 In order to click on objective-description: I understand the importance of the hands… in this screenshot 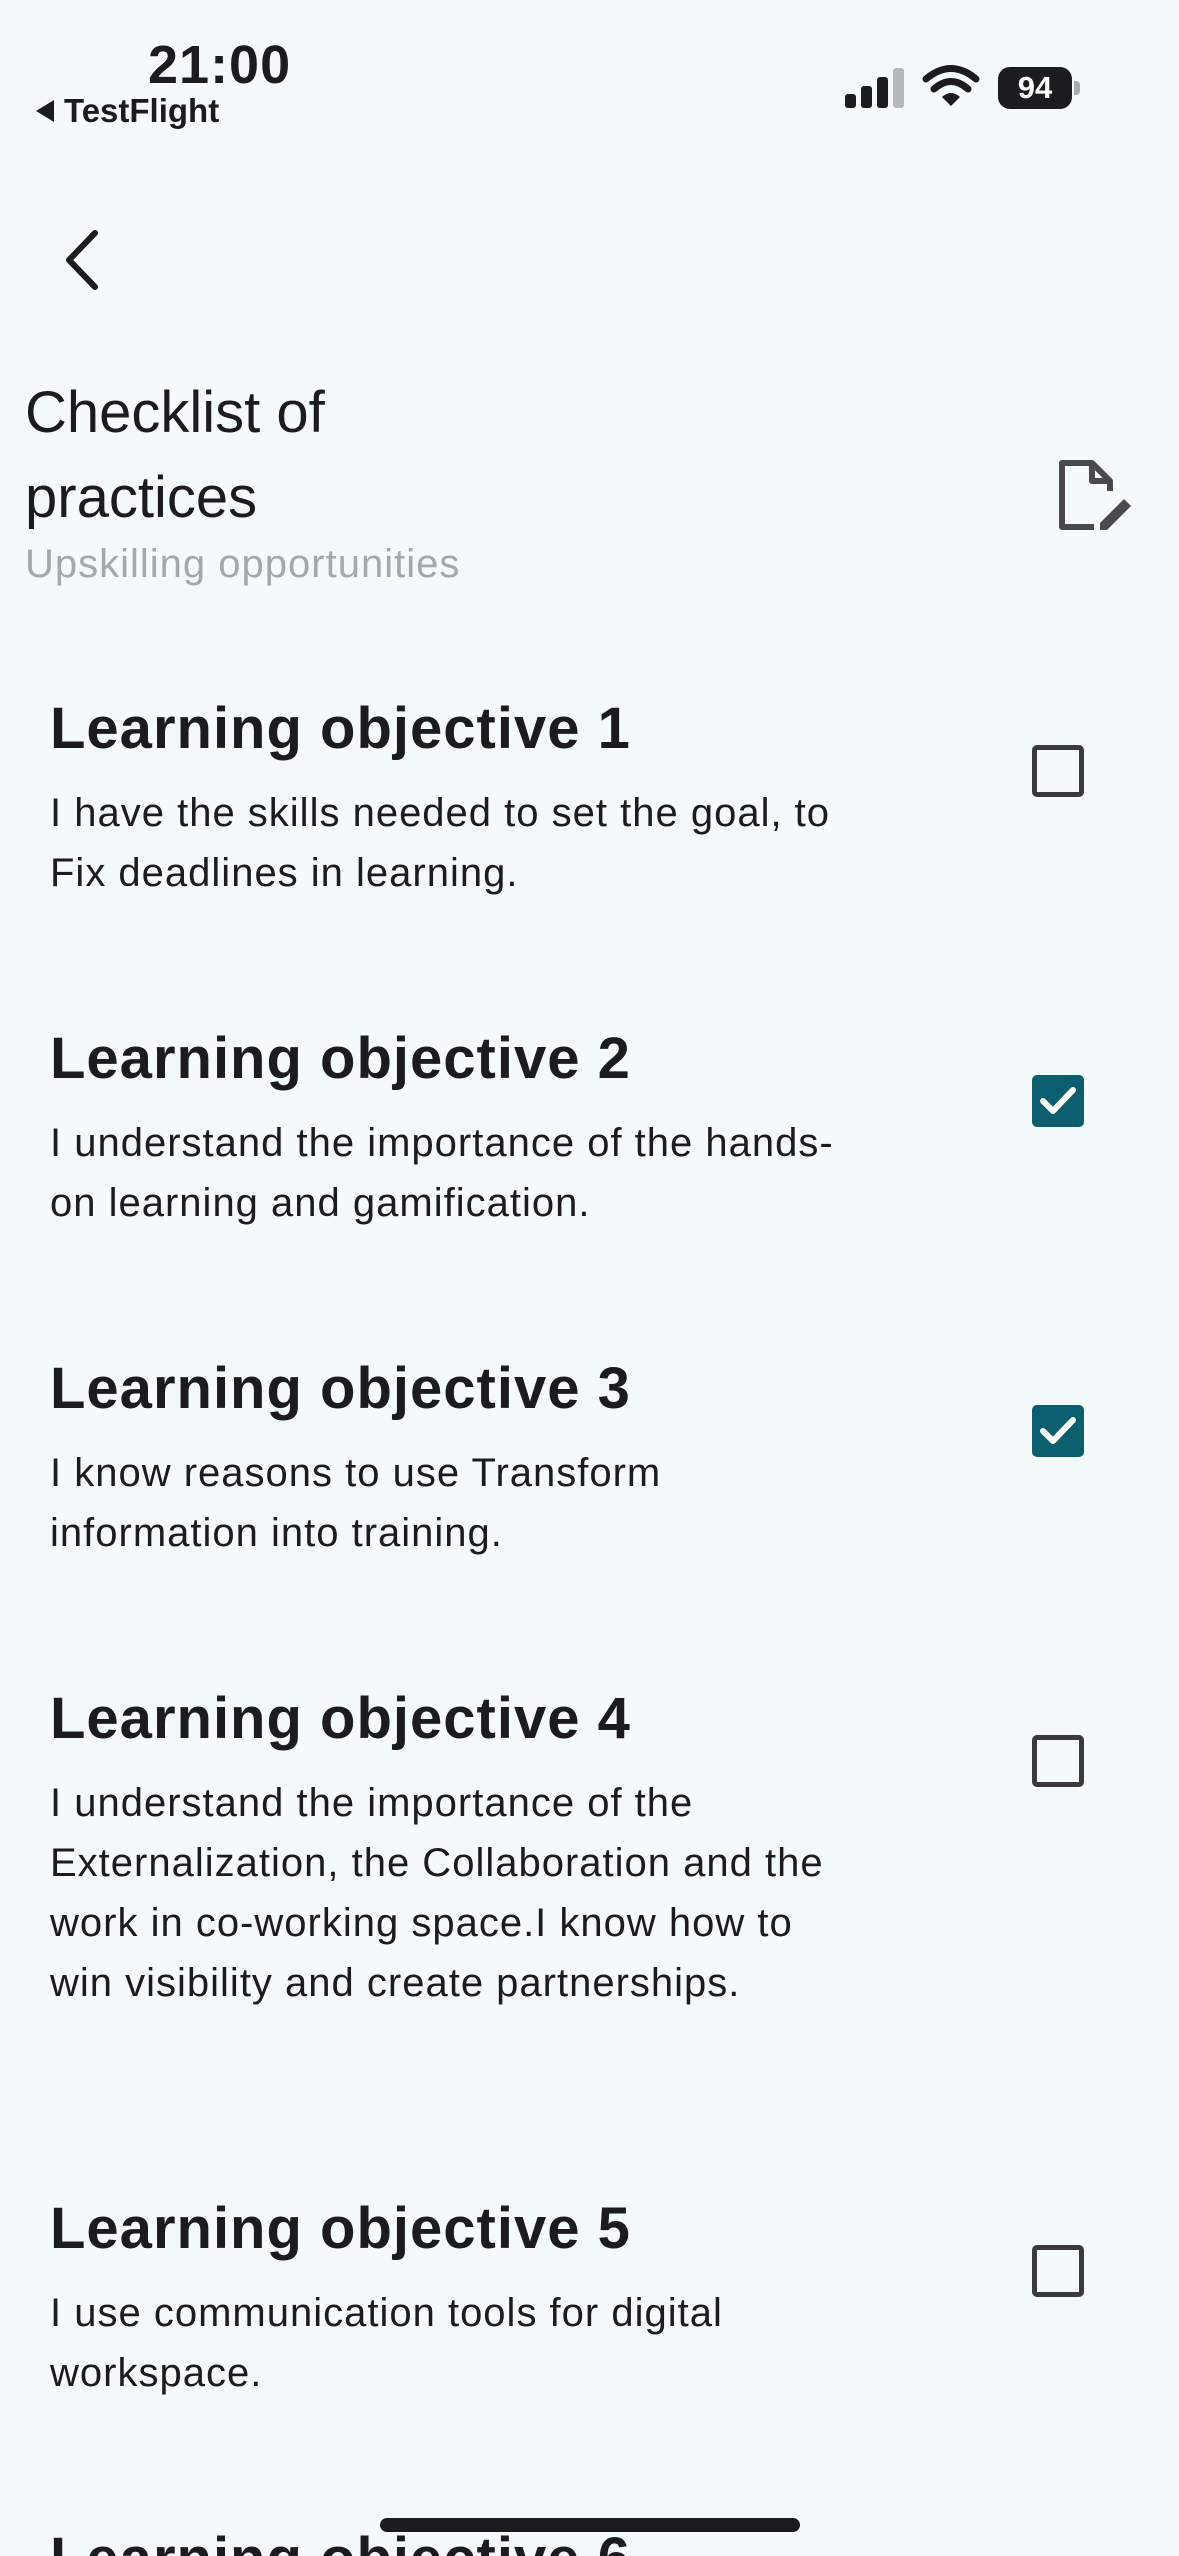, I will do `click(442, 1173)`.